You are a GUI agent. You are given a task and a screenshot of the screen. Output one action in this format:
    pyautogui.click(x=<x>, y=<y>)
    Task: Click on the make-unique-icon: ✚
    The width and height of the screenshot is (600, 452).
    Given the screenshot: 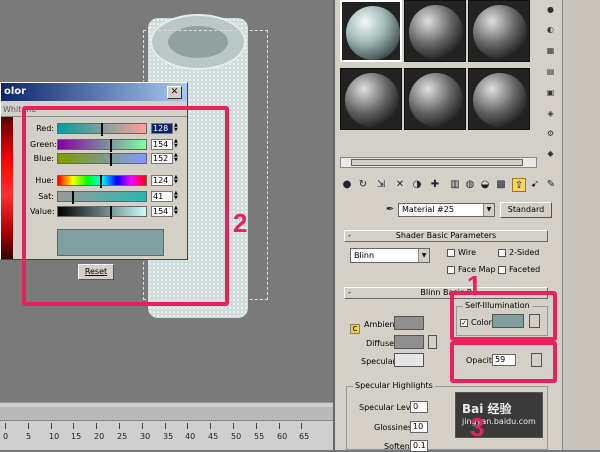 What is the action you would take?
    pyautogui.click(x=435, y=185)
    